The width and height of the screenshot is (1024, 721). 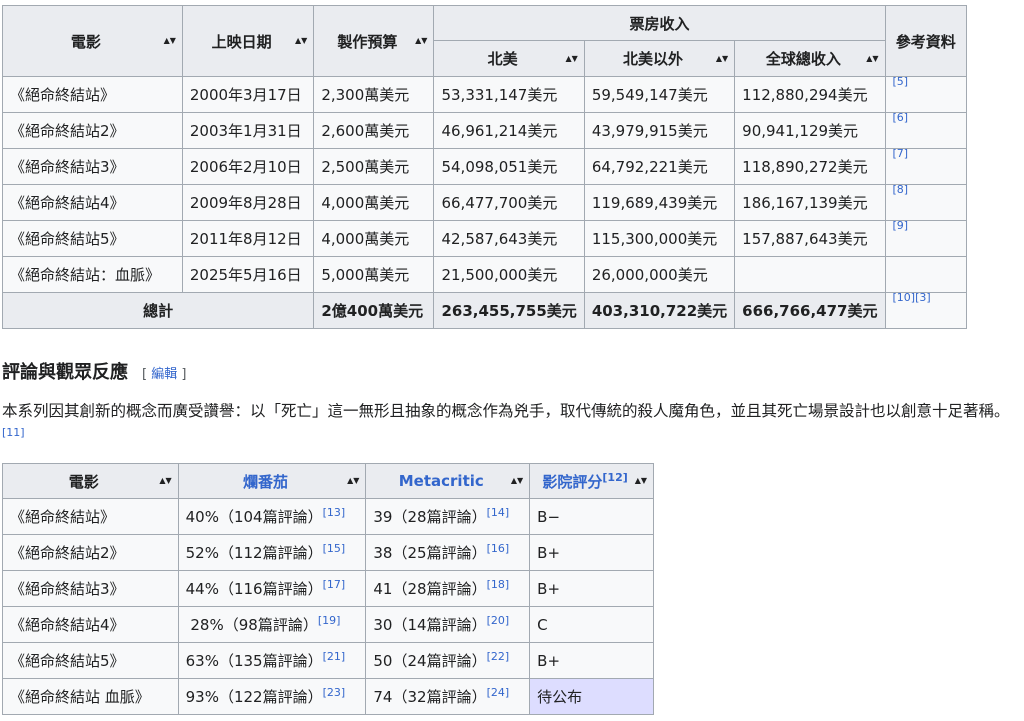 What do you see at coordinates (925, 130) in the screenshot?
I see `reference-cell: [6]` at bounding box center [925, 130].